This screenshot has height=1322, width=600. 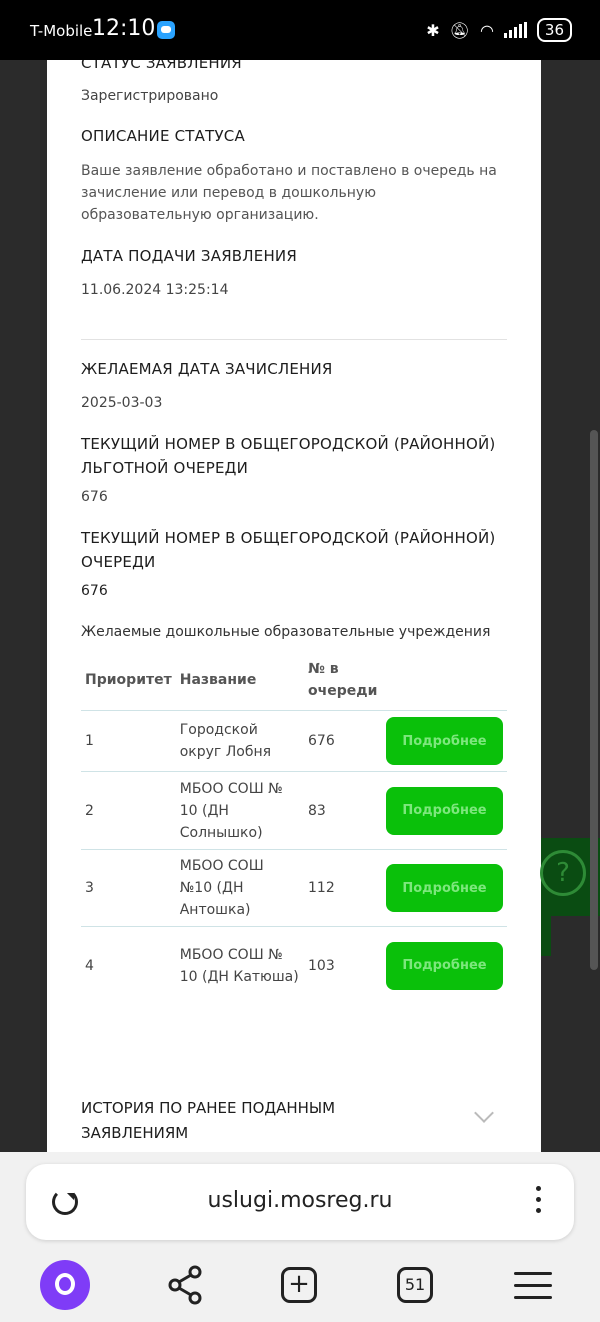 What do you see at coordinates (343, 810) in the screenshot?
I see `row-queue: 83` at bounding box center [343, 810].